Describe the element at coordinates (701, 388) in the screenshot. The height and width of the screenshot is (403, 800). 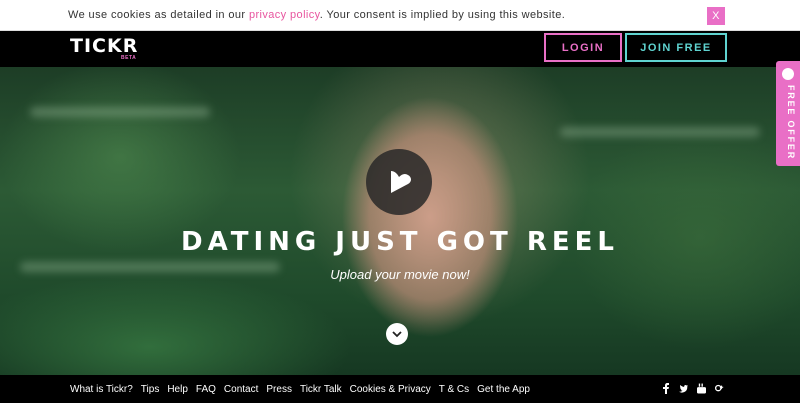
I see `youtube-icon` at that location.